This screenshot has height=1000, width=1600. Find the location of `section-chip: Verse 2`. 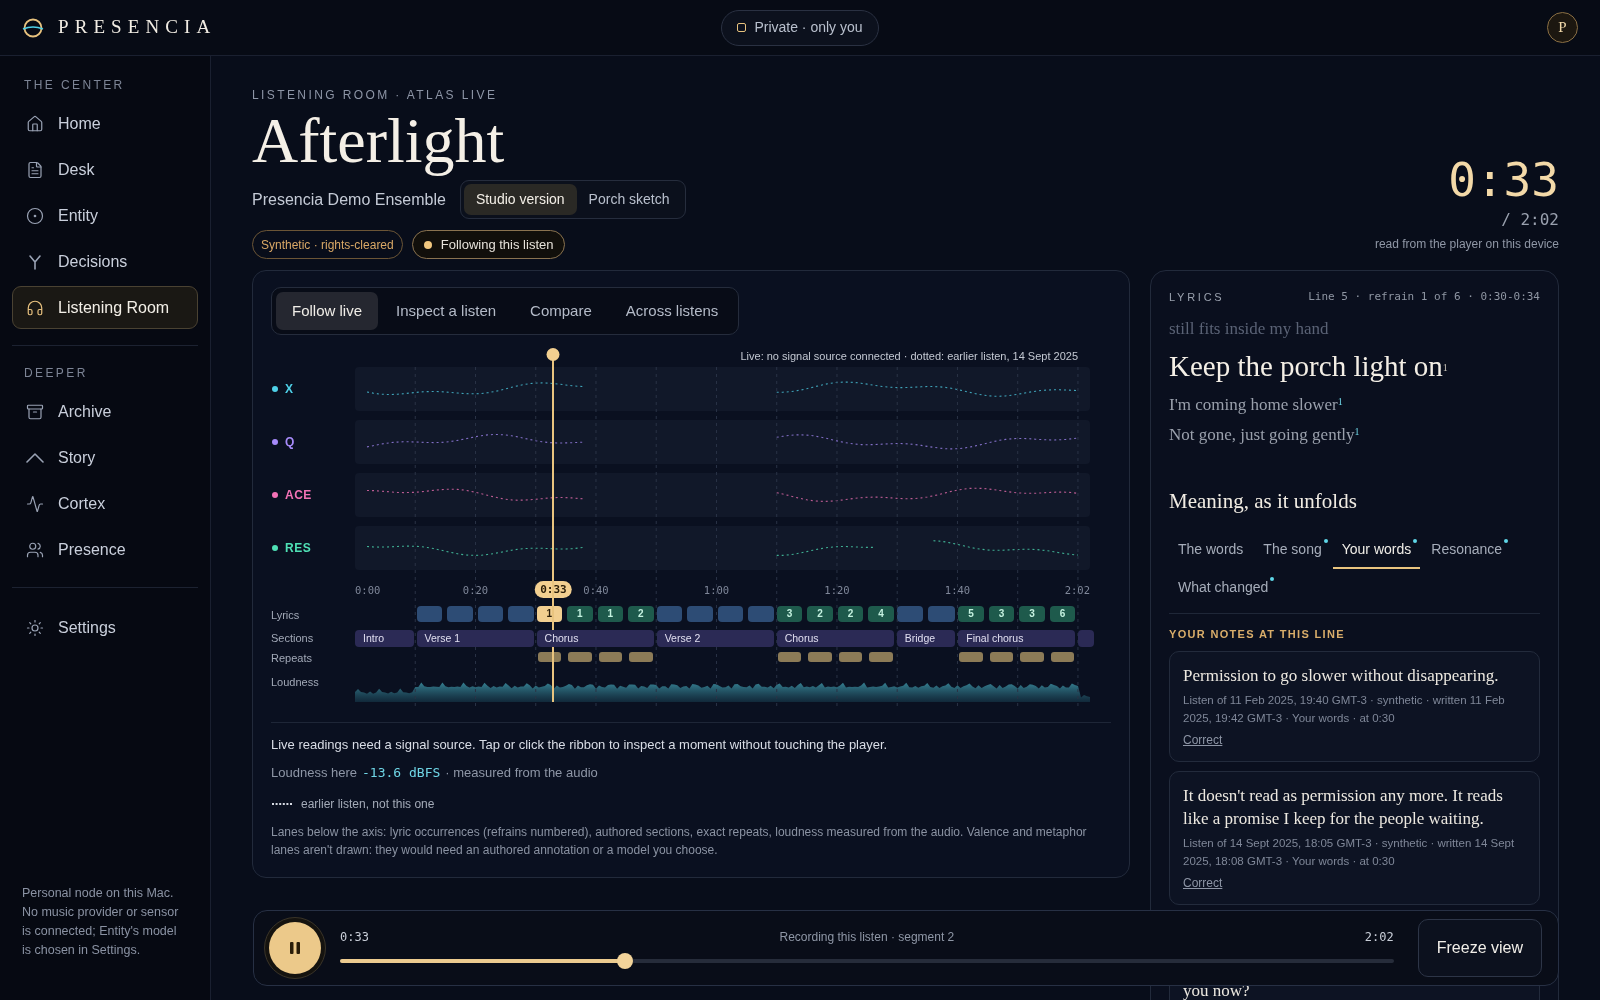

section-chip: Verse 2 is located at coordinates (715, 638).